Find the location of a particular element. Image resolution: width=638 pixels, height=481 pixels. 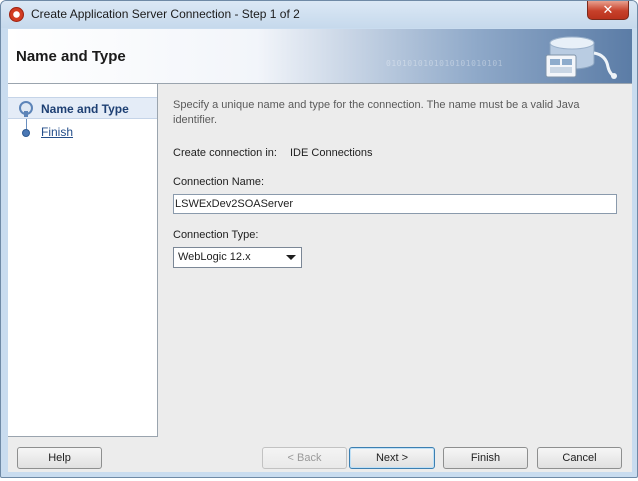

help-button: Help is located at coordinates (59, 458).